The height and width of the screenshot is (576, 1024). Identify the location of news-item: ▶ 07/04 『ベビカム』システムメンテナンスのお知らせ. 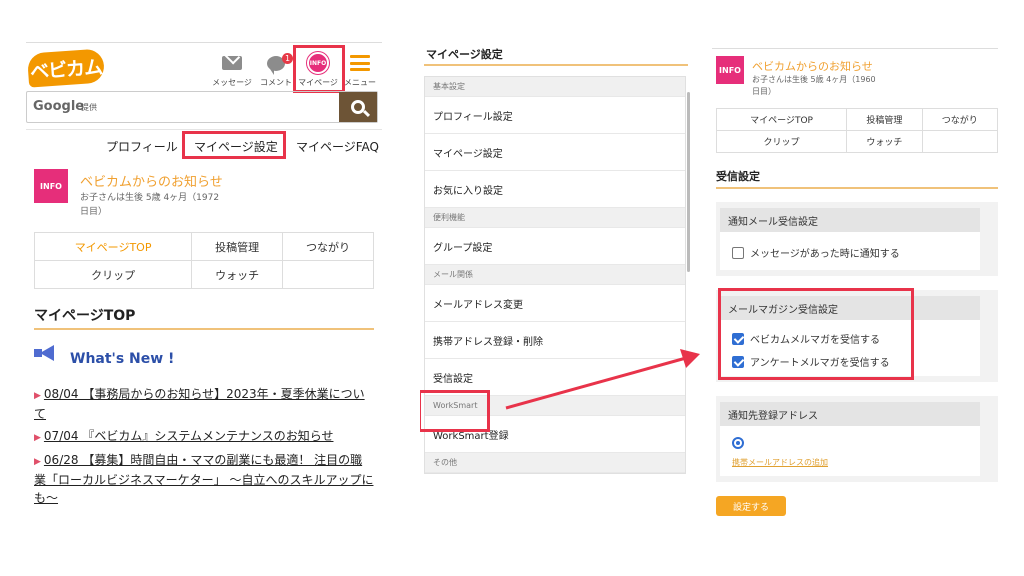
(204, 437).